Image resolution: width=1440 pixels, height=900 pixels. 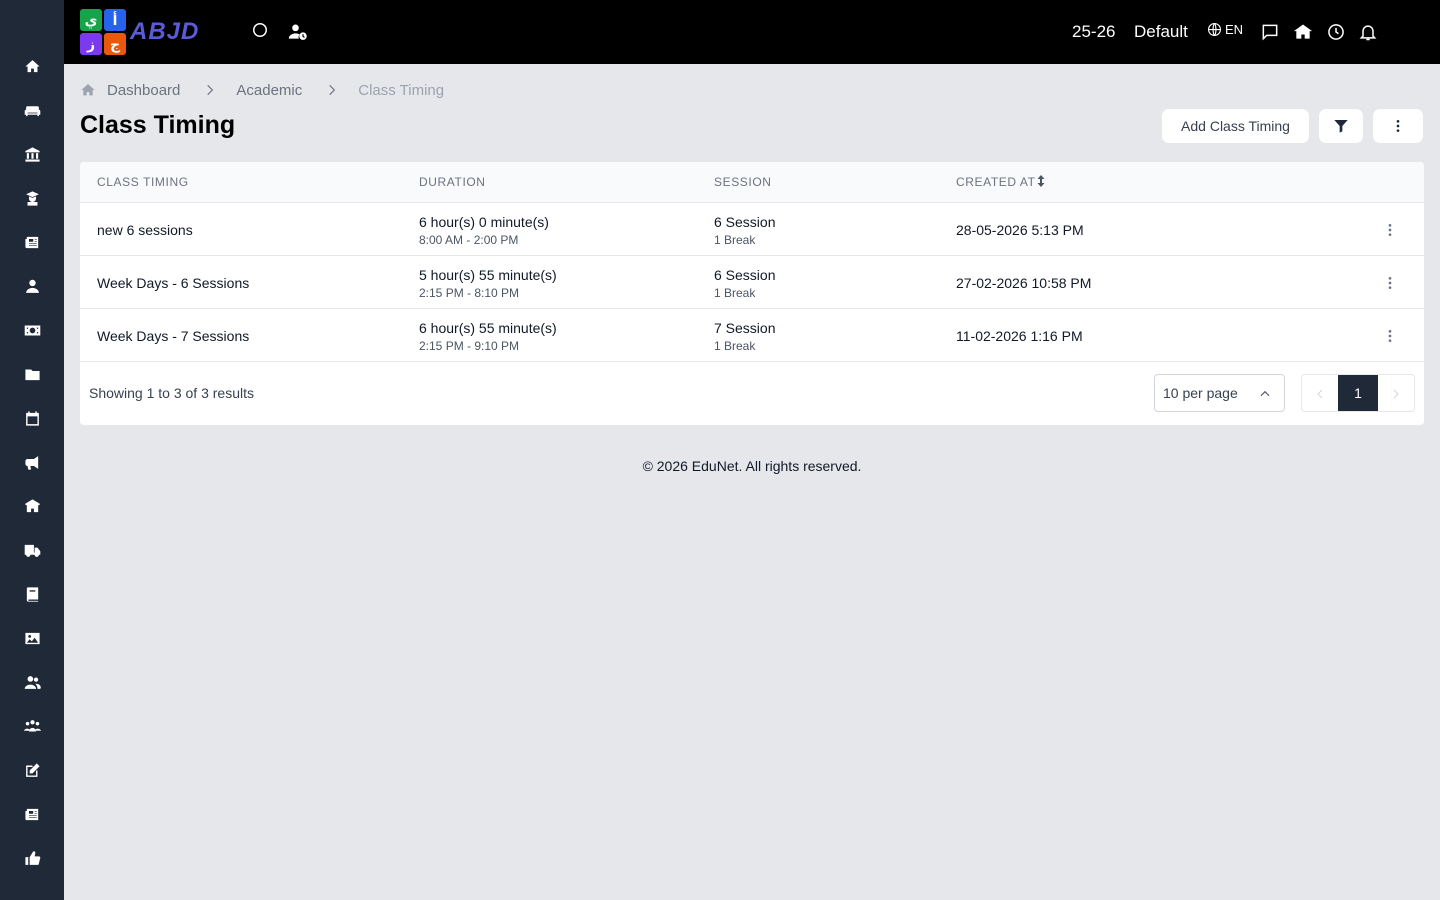 I want to click on page-title: Class Timing, so click(x=158, y=125).